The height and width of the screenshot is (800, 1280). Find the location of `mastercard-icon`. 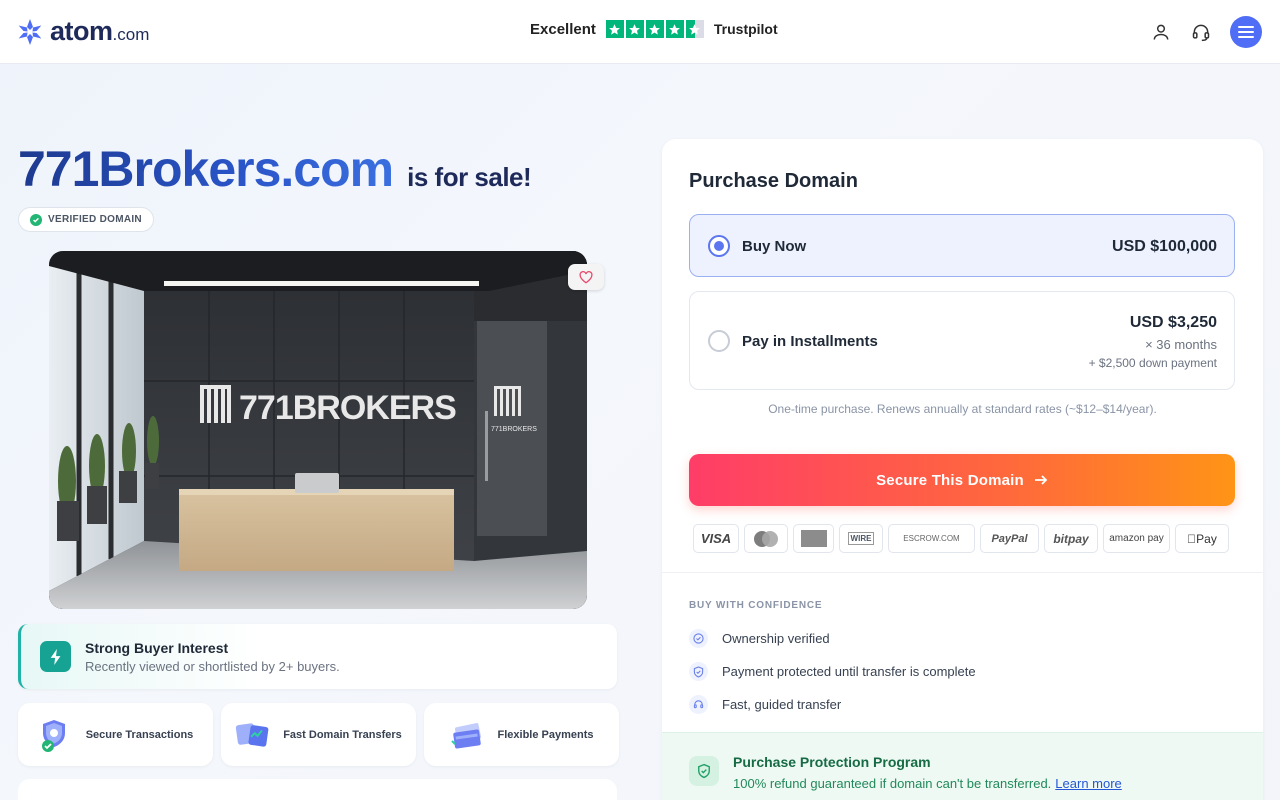

mastercard-icon is located at coordinates (766, 538).